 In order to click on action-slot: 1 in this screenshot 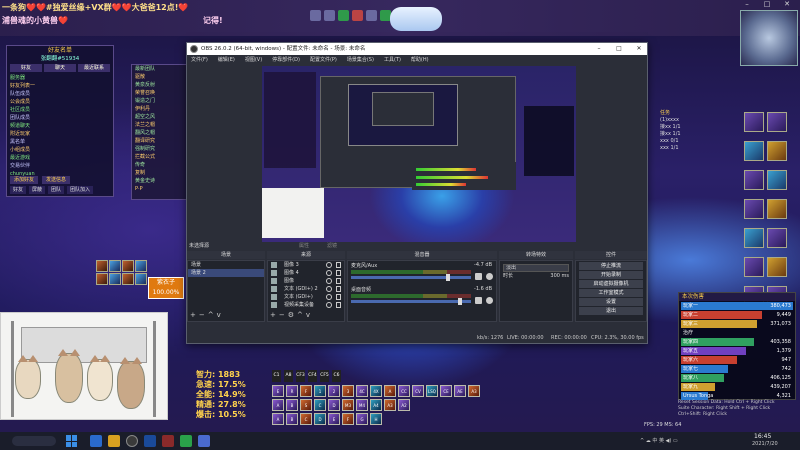, I will do `click(320, 391)`.